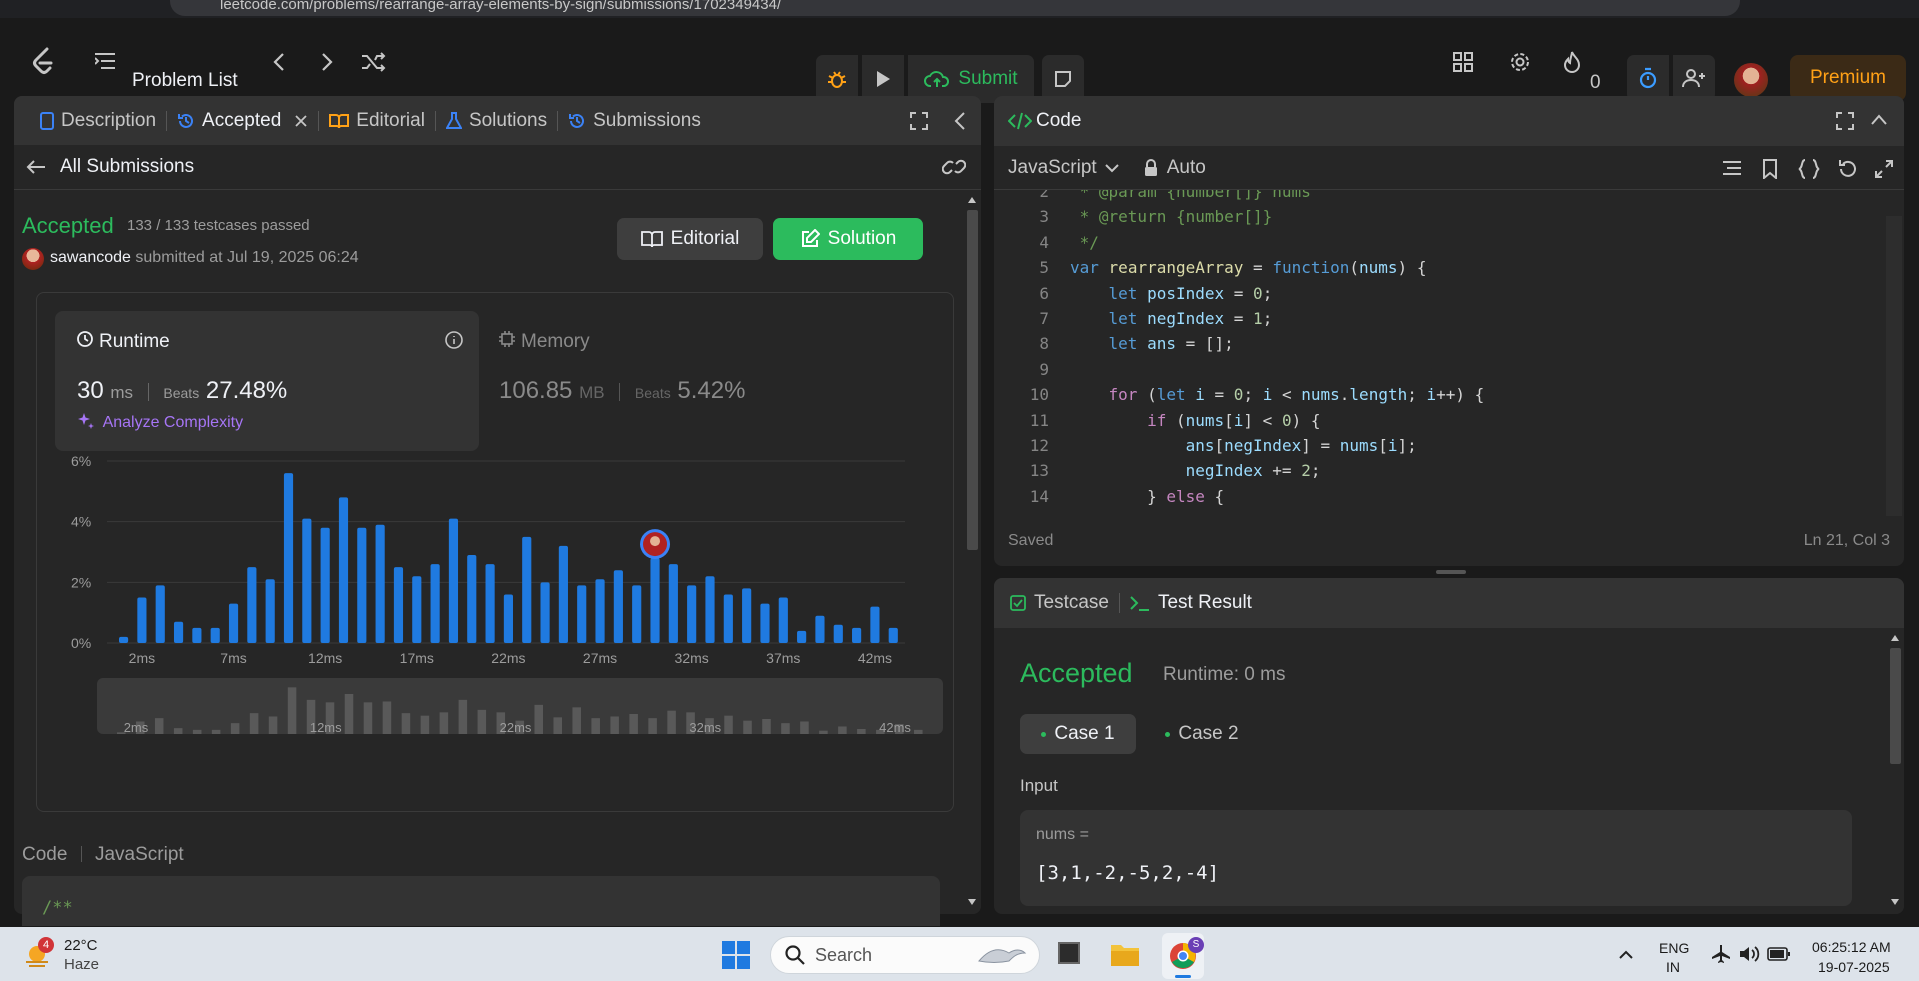 Image resolution: width=1919 pixels, height=981 pixels. I want to click on editor-scrollbar, so click(1894, 366).